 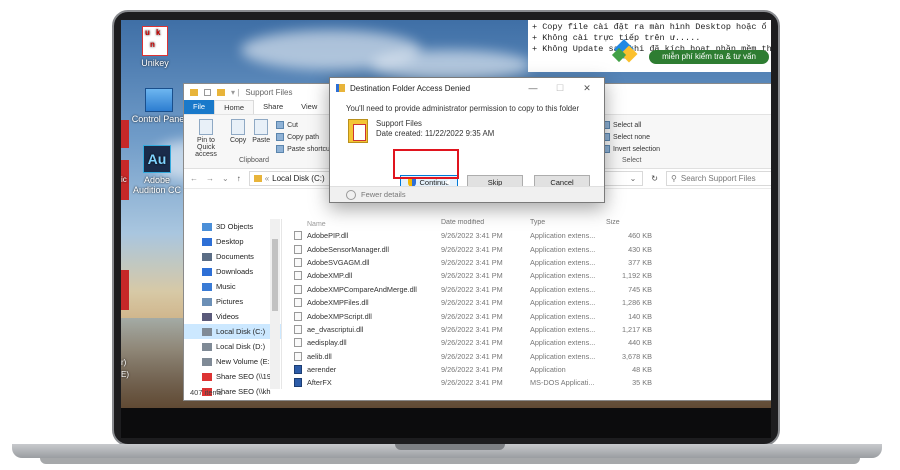 What do you see at coordinates (280, 149) in the screenshot?
I see `paste-shortcut-icon` at bounding box center [280, 149].